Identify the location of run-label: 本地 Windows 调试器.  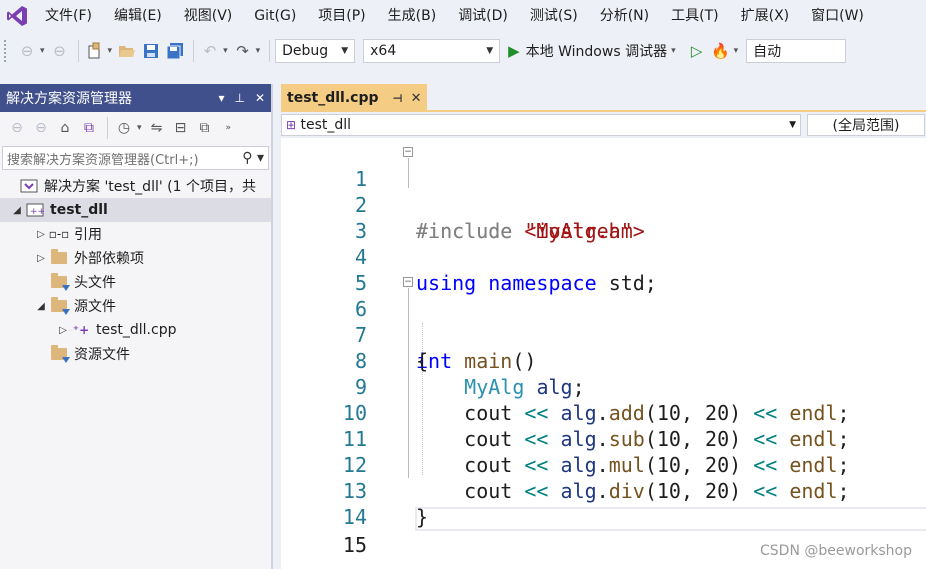
(596, 52).